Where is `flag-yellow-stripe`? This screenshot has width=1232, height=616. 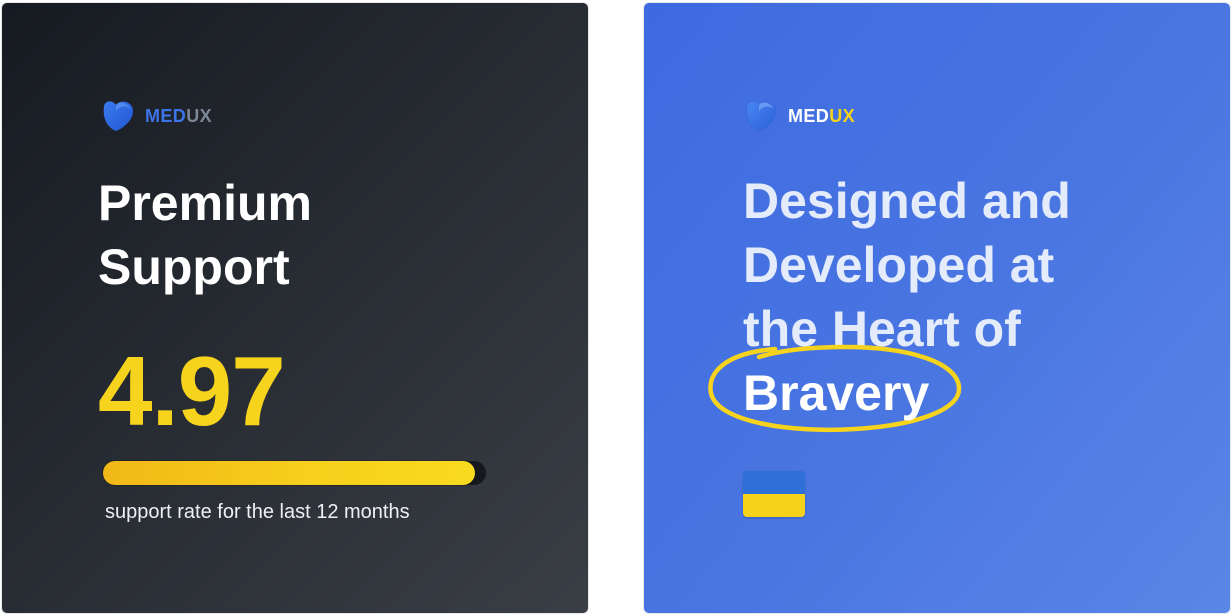
flag-yellow-stripe is located at coordinates (774, 505).